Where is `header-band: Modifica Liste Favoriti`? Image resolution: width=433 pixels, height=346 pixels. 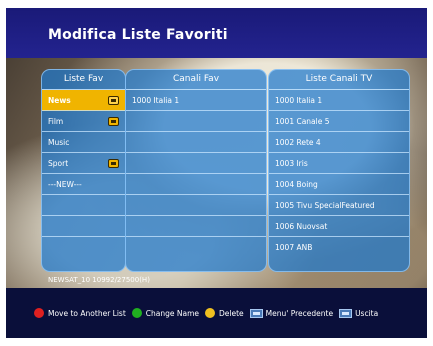 header-band: Modifica Liste Favoriti is located at coordinates (216, 33).